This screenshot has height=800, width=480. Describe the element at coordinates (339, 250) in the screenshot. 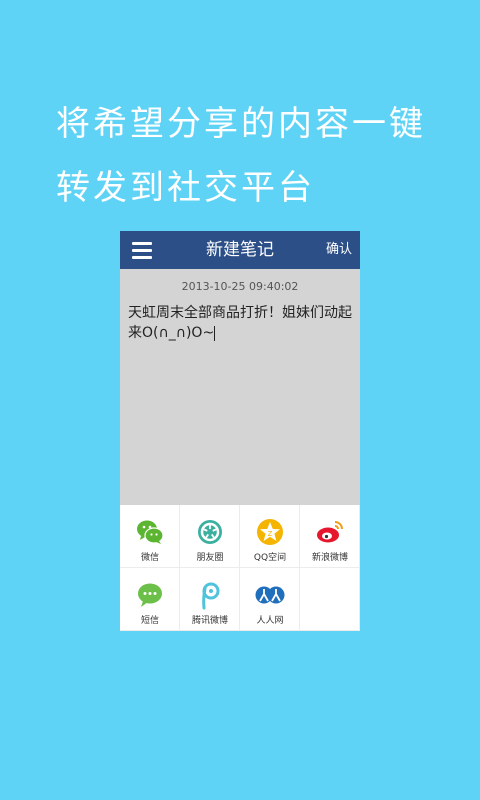

I see `confirm-button: 确认` at that location.